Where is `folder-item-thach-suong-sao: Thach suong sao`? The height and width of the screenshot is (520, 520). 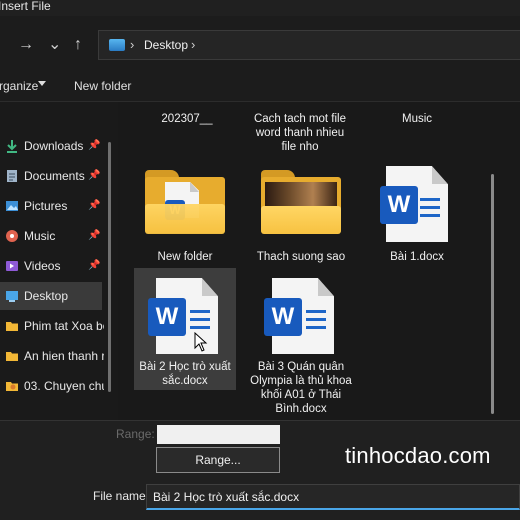
folder-item-thach-suong-sao: Thach suong sao is located at coordinates (301, 215).